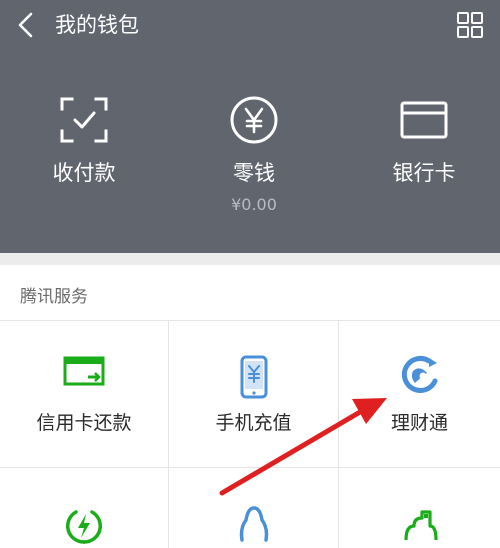 The height and width of the screenshot is (548, 500). Describe the element at coordinates (253, 423) in the screenshot. I see `service-label: 手机充值` at that location.